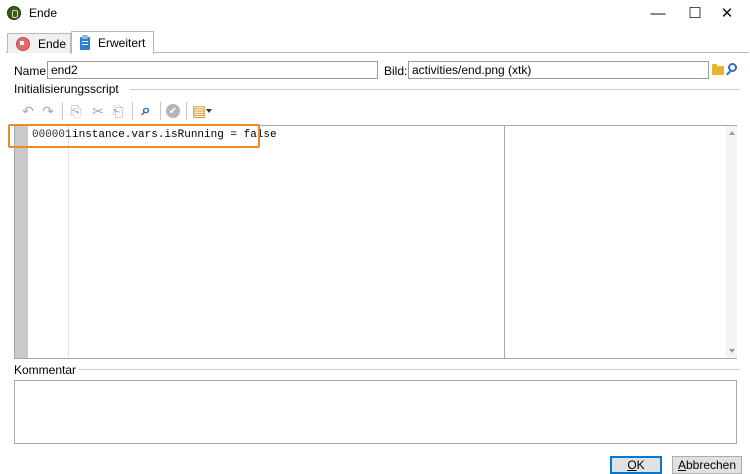 Image resolution: width=750 pixels, height=474 pixels. What do you see at coordinates (68, 242) in the screenshot?
I see `line-number-separator` at bounding box center [68, 242].